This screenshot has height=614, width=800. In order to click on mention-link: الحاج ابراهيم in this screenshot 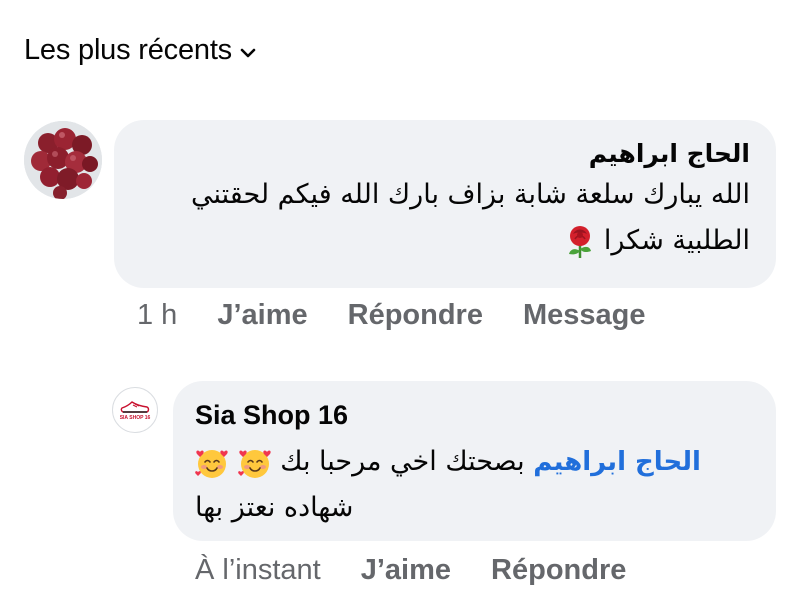, I will do `click(617, 462)`.